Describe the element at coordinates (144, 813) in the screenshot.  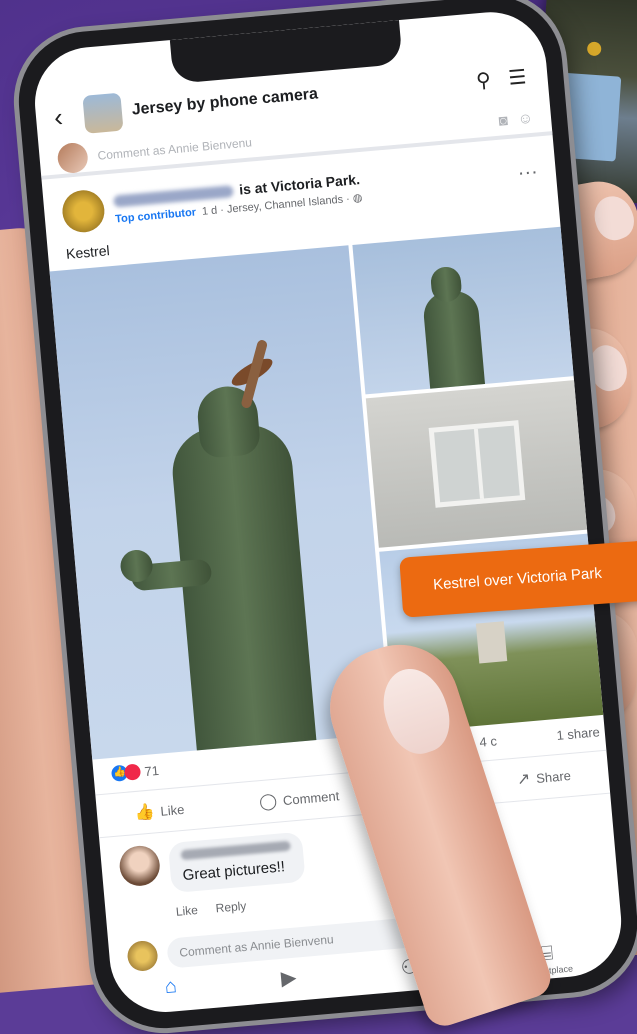
I see `like-icon: 👍` at that location.